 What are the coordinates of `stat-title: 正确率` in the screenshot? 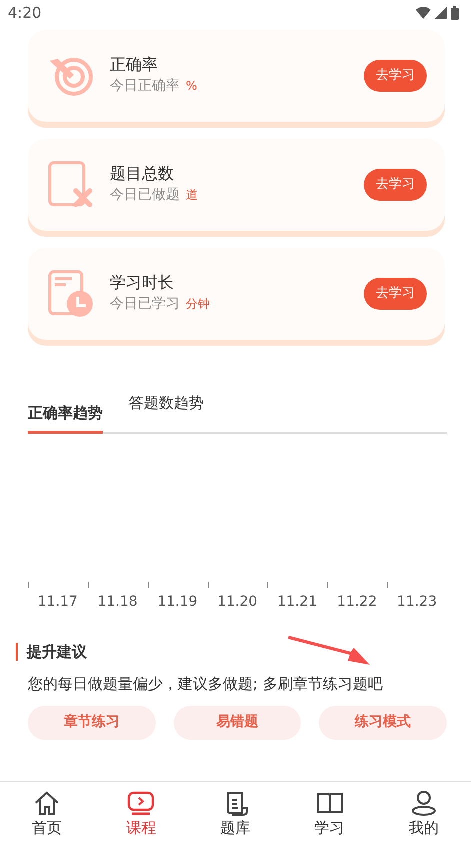 It's located at (134, 65).